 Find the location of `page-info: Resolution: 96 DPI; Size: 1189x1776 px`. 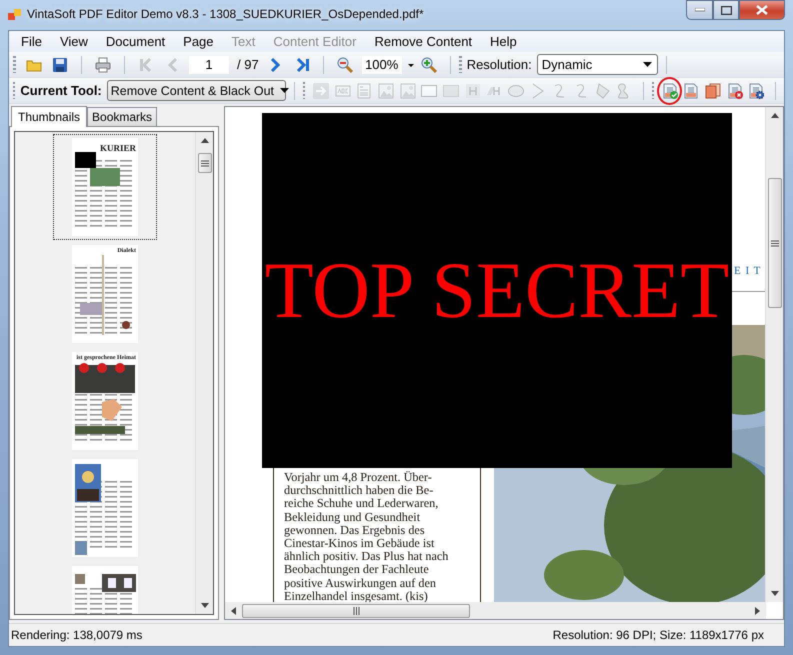

page-info: Resolution: 96 DPI; Size: 1189x1776 px is located at coordinates (658, 635).